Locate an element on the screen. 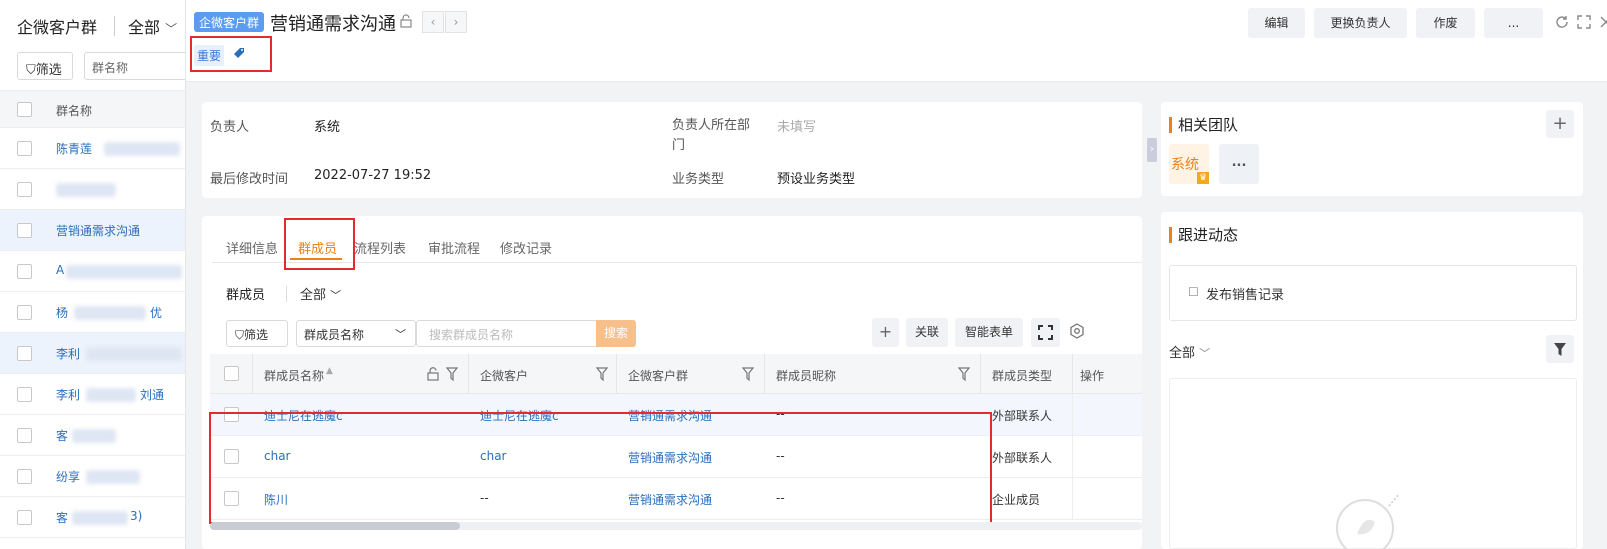  expand-table-icon is located at coordinates (1045, 332).